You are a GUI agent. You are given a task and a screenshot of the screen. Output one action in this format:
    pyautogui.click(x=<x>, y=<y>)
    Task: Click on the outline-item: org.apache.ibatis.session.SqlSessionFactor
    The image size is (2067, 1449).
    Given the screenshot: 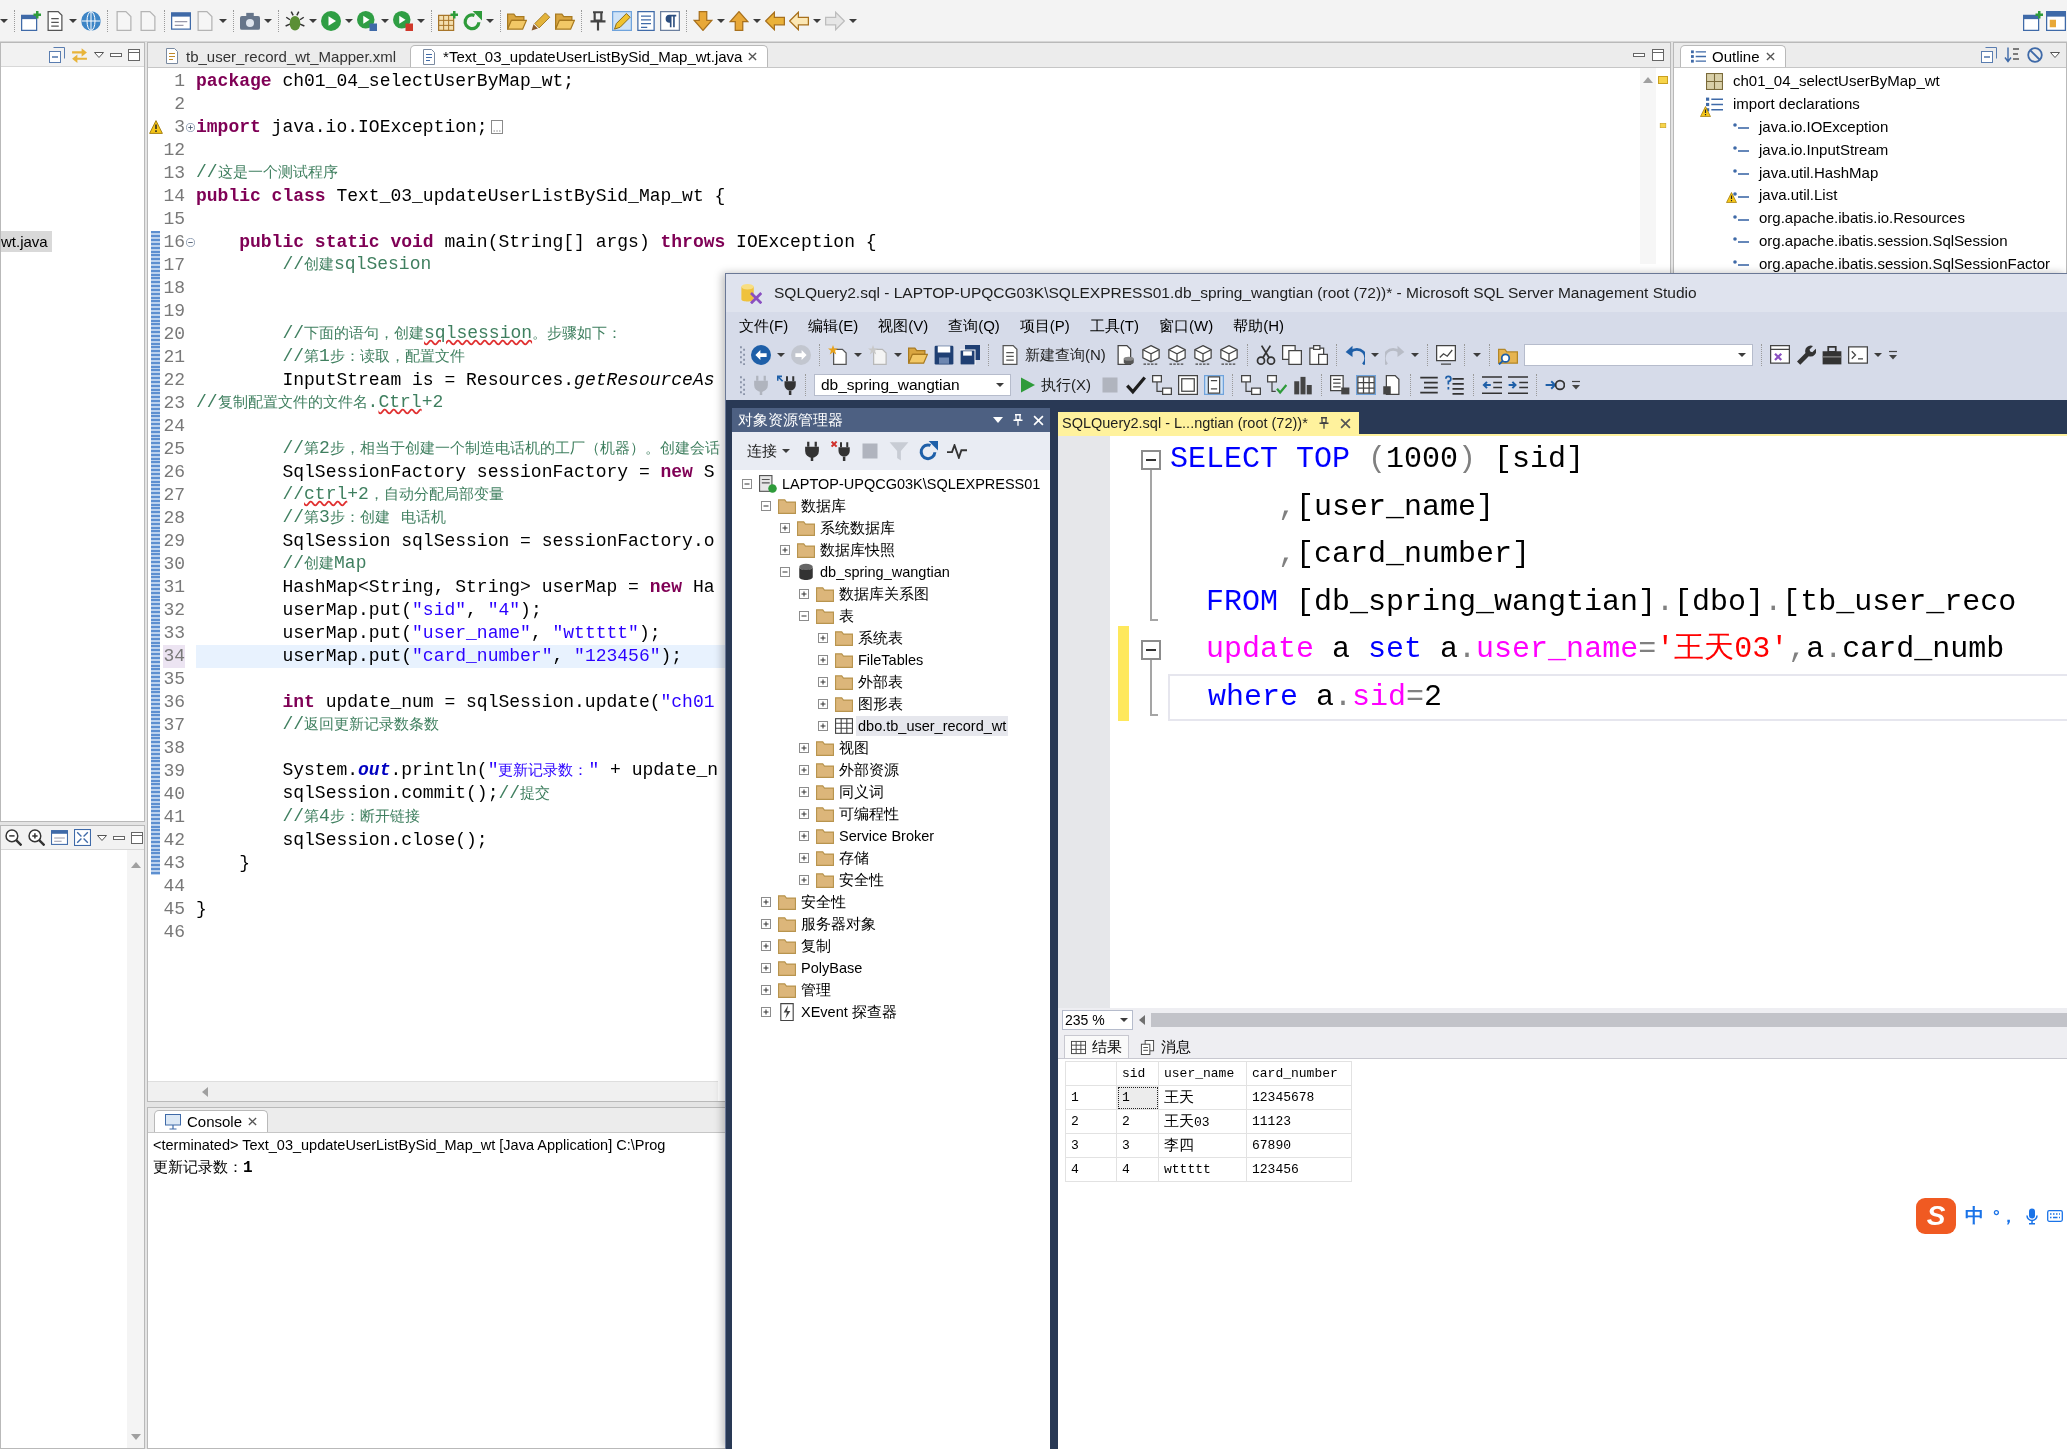 What is the action you would take?
    pyautogui.click(x=1904, y=263)
    